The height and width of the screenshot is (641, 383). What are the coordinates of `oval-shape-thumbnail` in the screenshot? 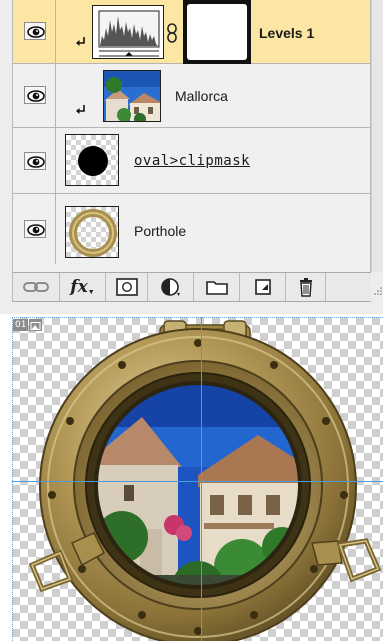 It's located at (92, 160).